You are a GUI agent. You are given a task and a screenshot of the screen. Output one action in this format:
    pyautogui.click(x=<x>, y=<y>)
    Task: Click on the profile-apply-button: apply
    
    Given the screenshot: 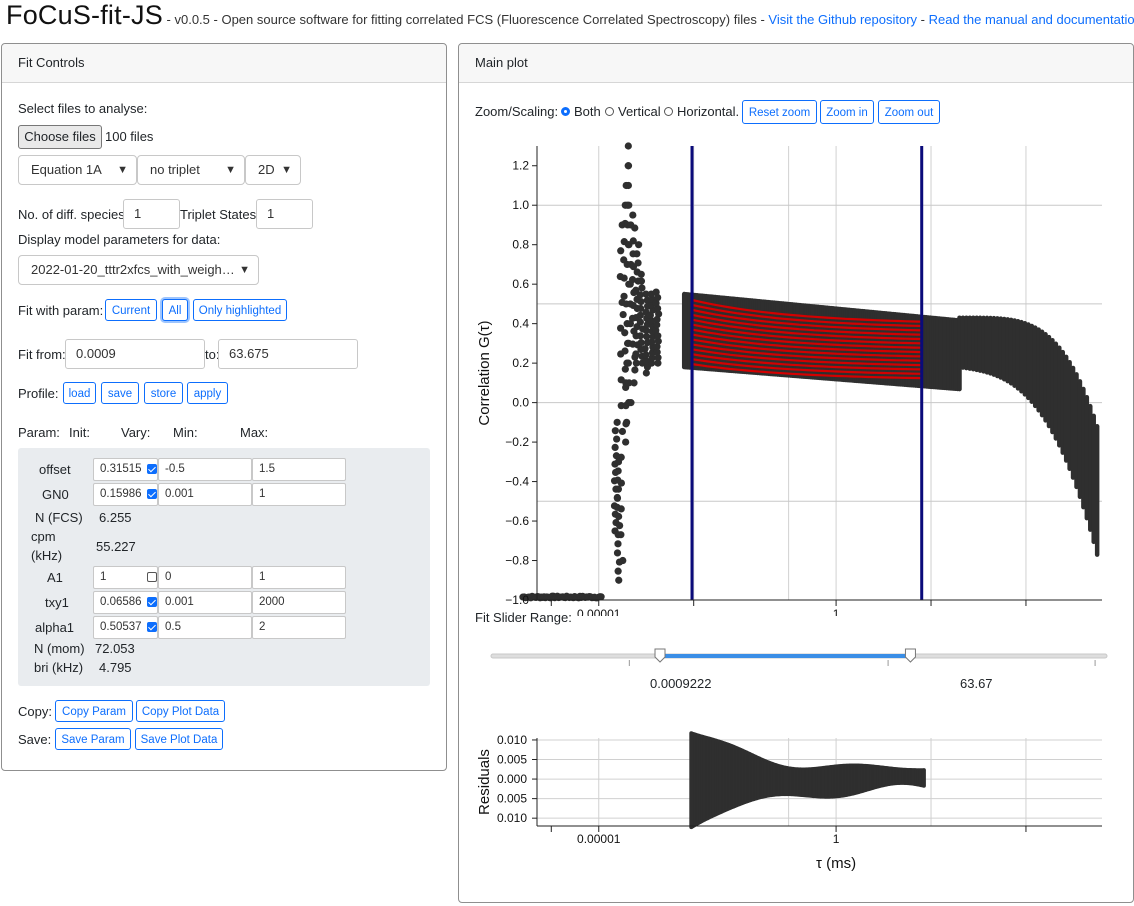 What is the action you would take?
    pyautogui.click(x=207, y=393)
    